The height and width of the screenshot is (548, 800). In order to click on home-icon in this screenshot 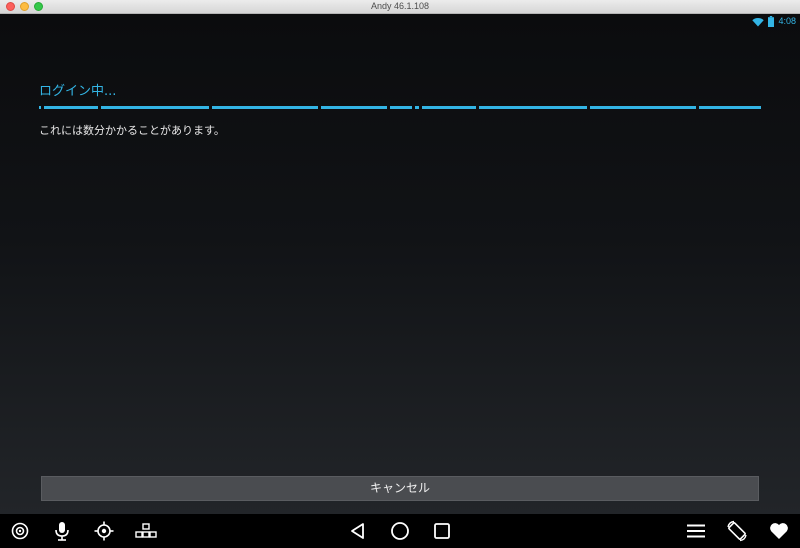, I will do `click(400, 531)`.